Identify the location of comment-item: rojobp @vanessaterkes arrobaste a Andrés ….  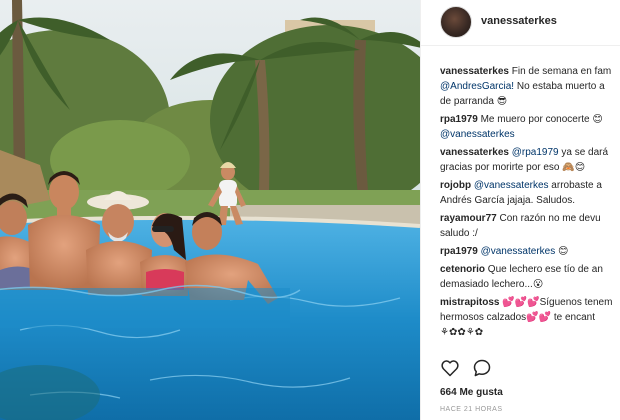
(530, 193).